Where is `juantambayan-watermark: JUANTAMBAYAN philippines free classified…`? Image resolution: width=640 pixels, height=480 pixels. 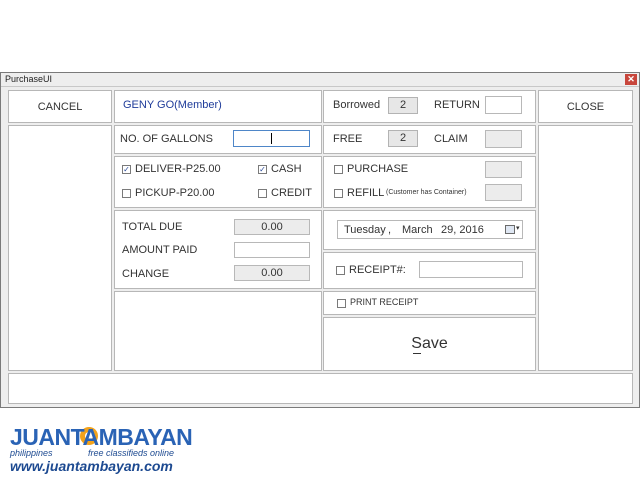
juantambayan-watermark: JUANTAMBAYAN philippines free classified… is located at coordinates (110, 448).